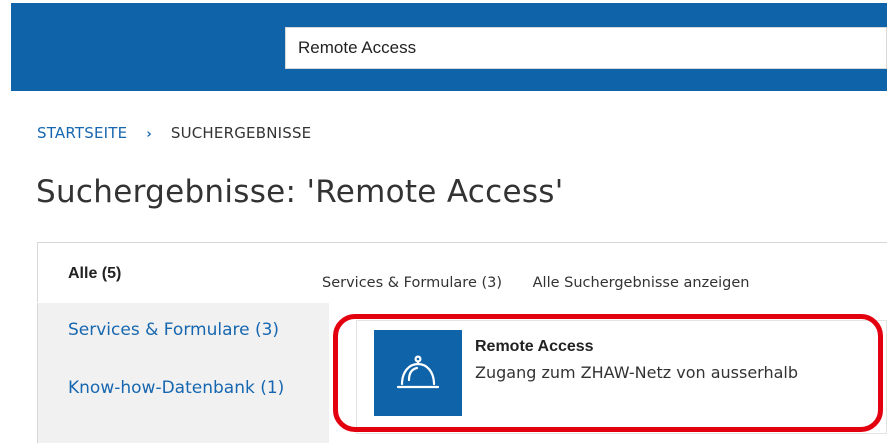 This screenshot has height=443, width=887. What do you see at coordinates (173, 330) in the screenshot?
I see `sidebar-item-services-formulare: Services & Formulare (3)` at bounding box center [173, 330].